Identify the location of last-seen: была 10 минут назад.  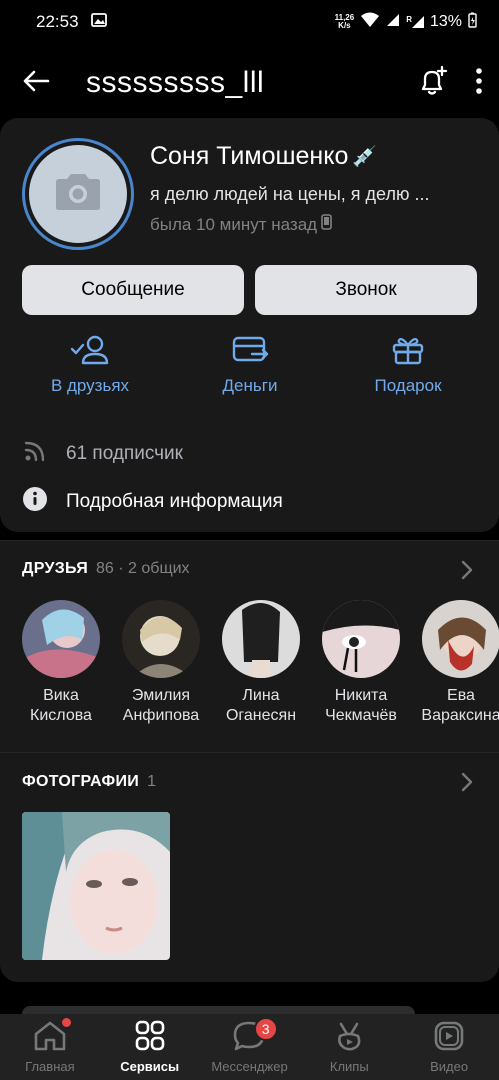
(241, 224).